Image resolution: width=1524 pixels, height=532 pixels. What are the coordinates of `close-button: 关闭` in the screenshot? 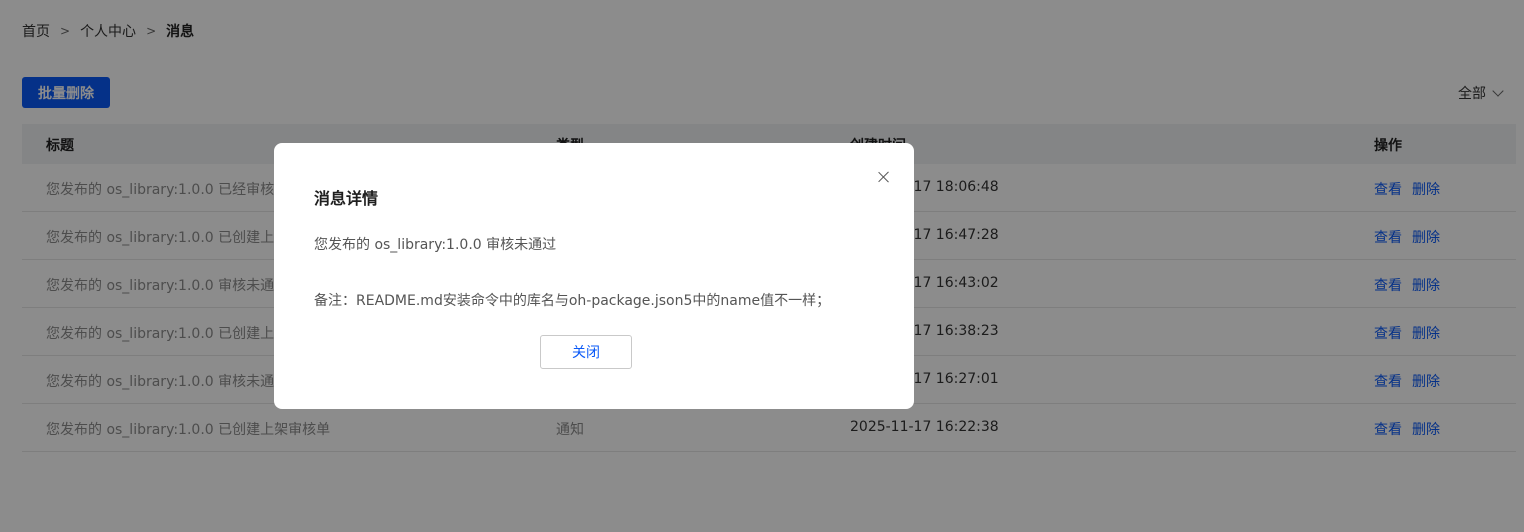 It's located at (586, 352).